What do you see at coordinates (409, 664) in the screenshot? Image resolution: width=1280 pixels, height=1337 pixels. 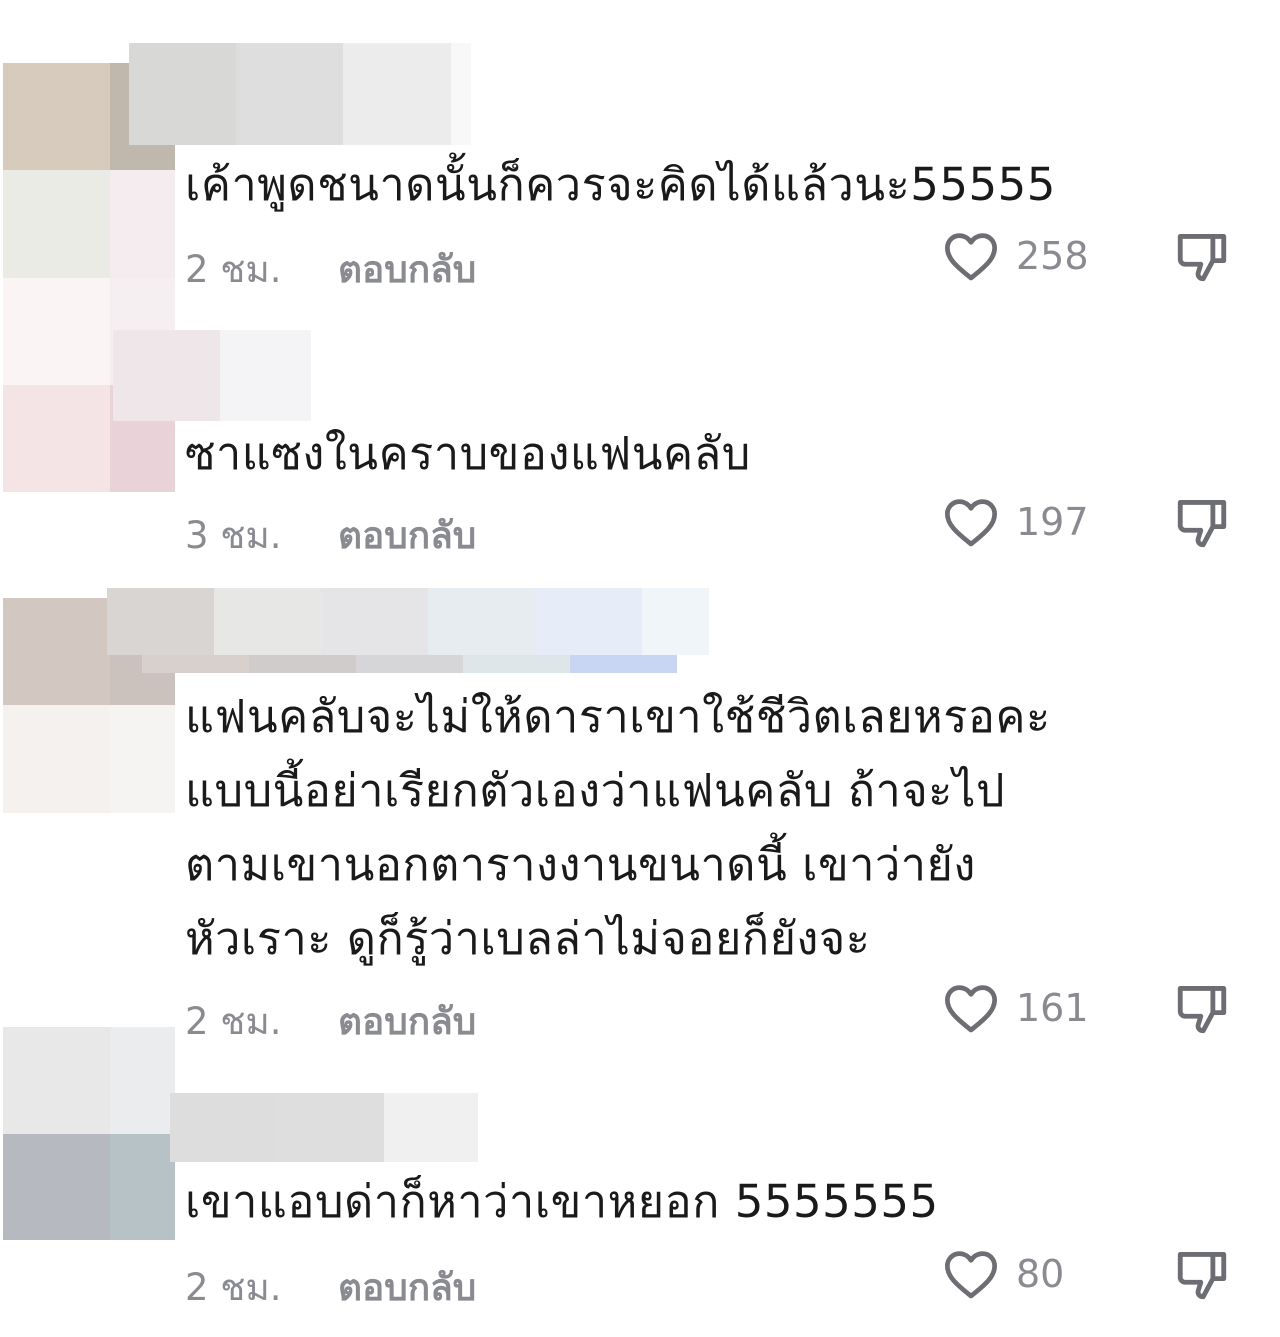 I see `username-underline` at bounding box center [409, 664].